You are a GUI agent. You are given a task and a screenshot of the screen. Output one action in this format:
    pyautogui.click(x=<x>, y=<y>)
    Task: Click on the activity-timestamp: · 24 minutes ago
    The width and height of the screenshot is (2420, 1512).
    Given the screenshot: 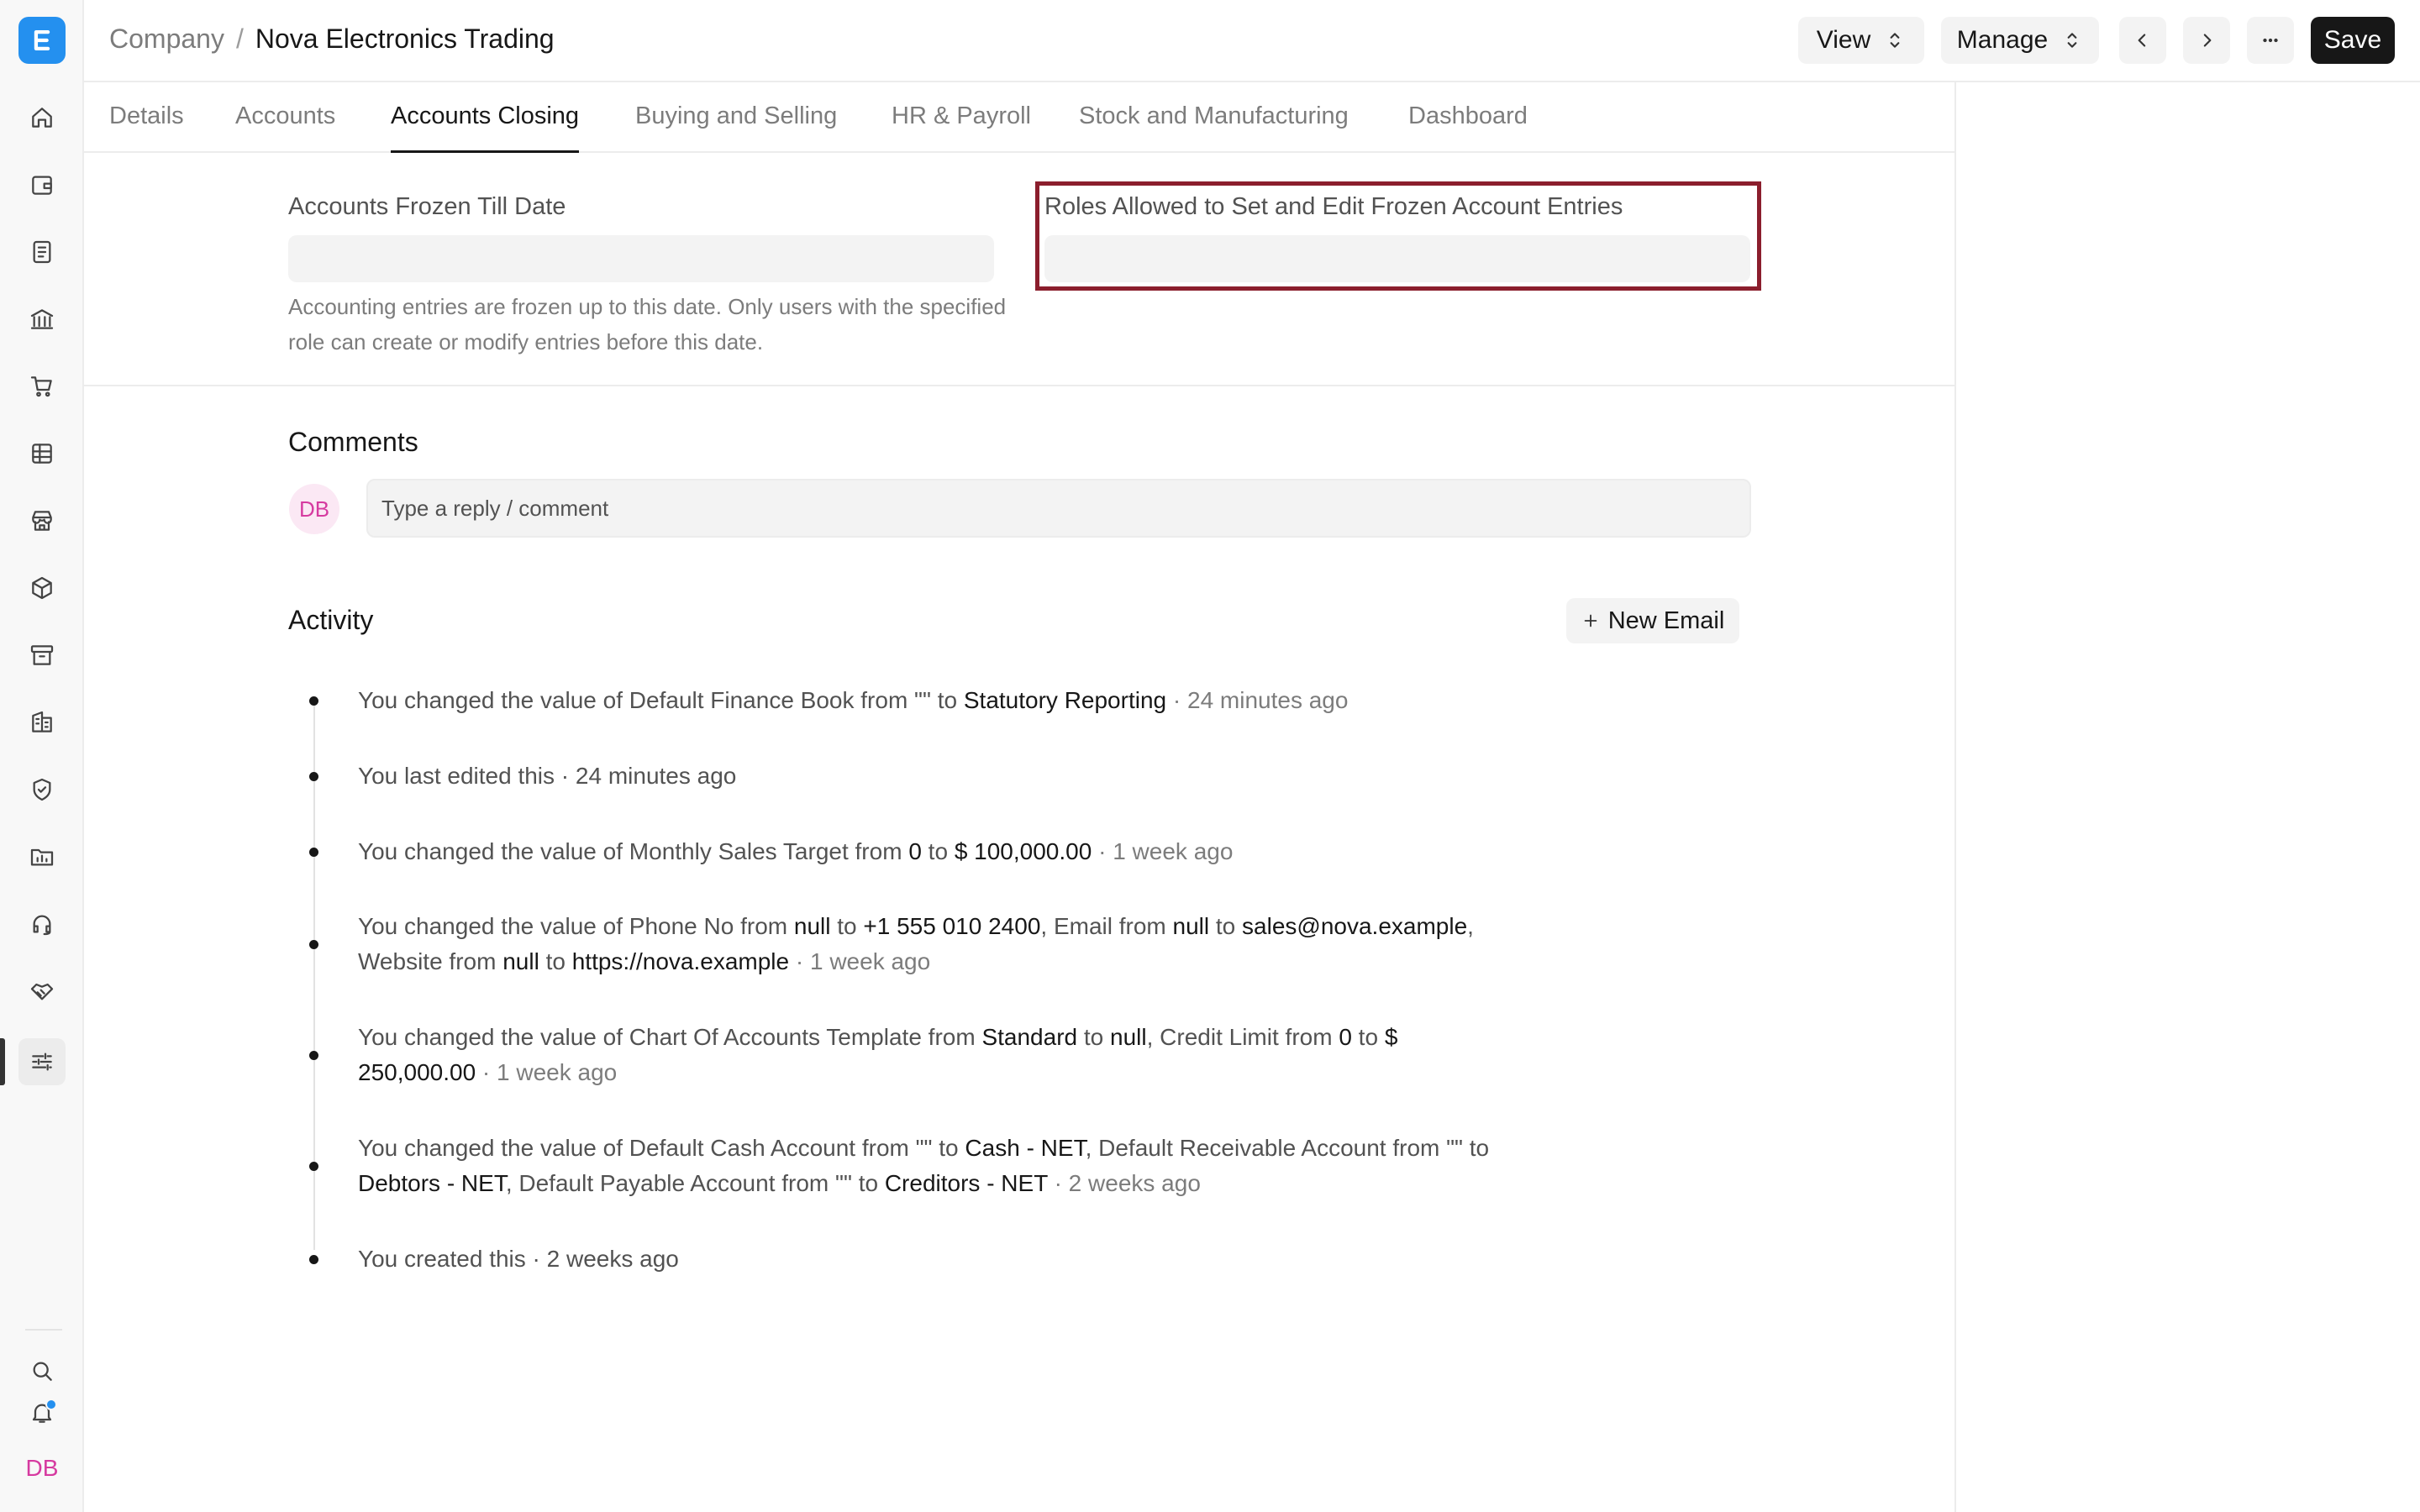 What is the action you would take?
    pyautogui.click(x=1257, y=700)
    